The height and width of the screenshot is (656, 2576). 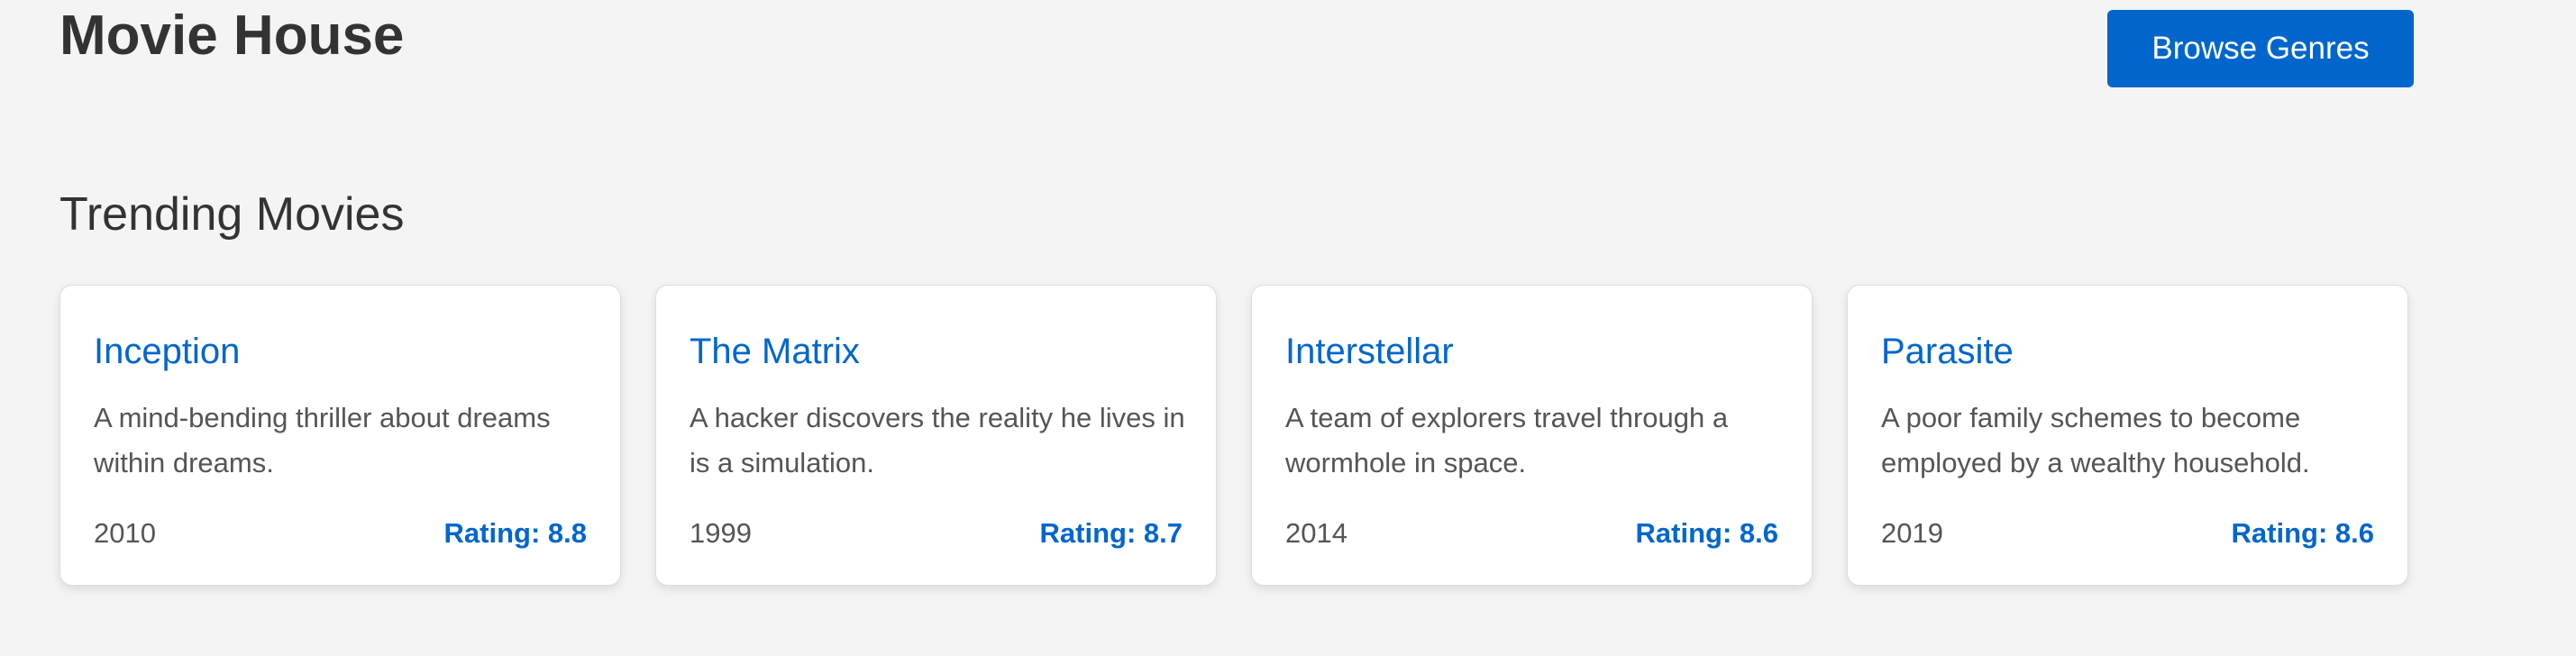 I want to click on movie-title: Interstellar, so click(x=1369, y=352).